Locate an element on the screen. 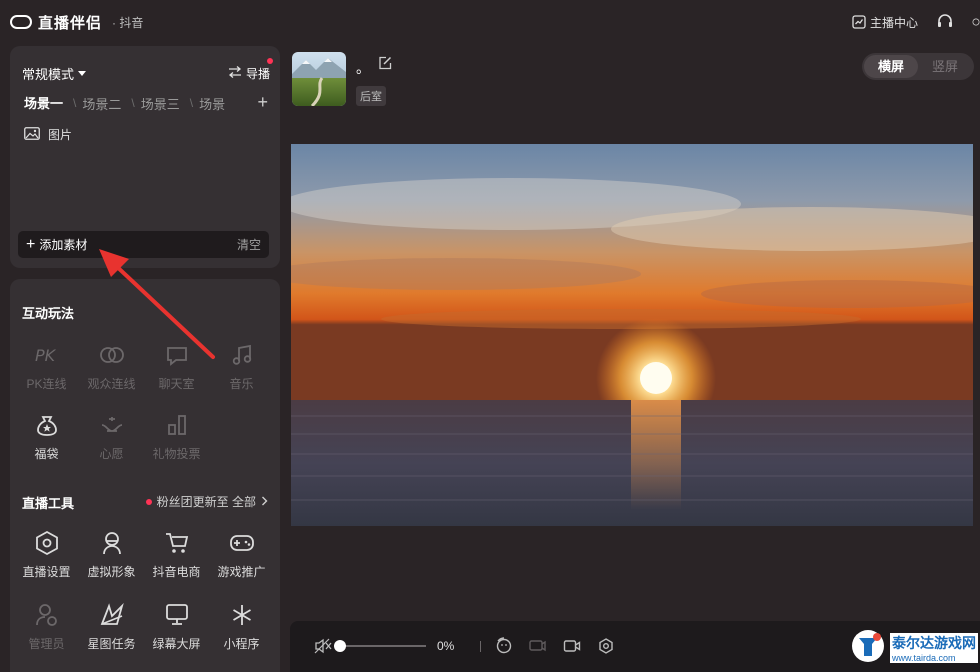 This screenshot has height=672, width=980. room-avatar is located at coordinates (319, 79).